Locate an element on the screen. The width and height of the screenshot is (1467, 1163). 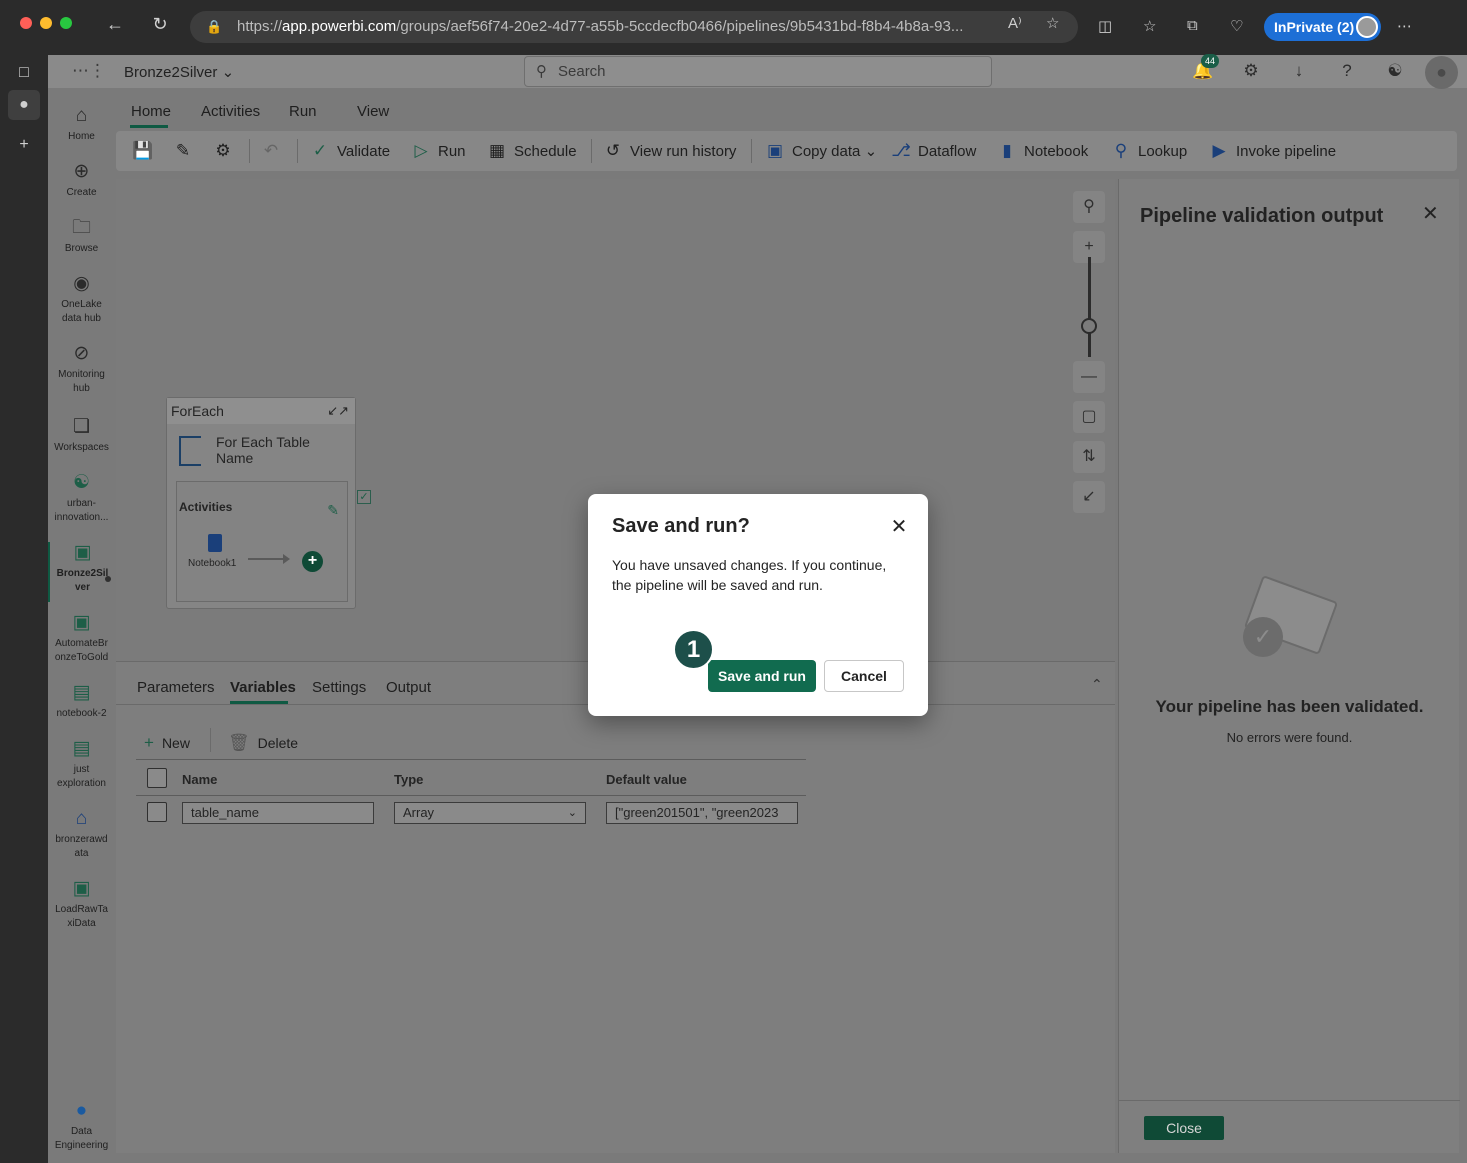
collapse-icon: ↙↗ is located at coordinates (338, 411).